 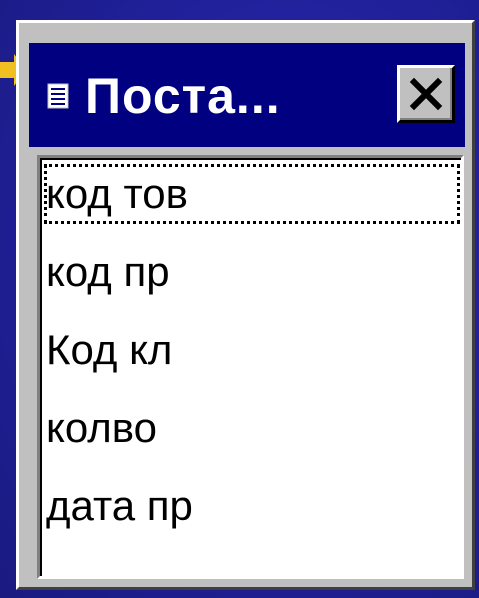 I want to click on close-icon, so click(x=426, y=94).